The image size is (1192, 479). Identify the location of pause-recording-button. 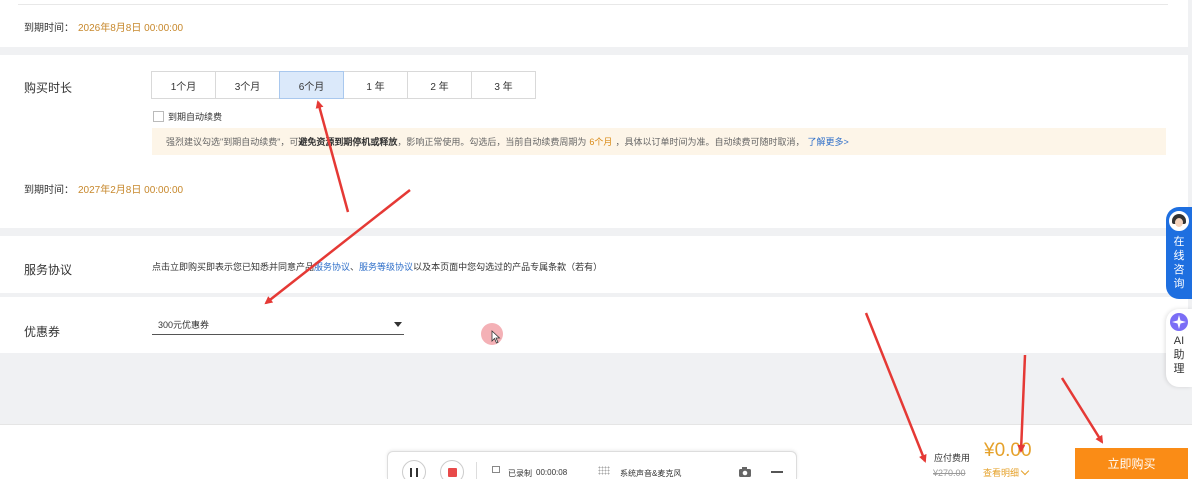
(414, 469).